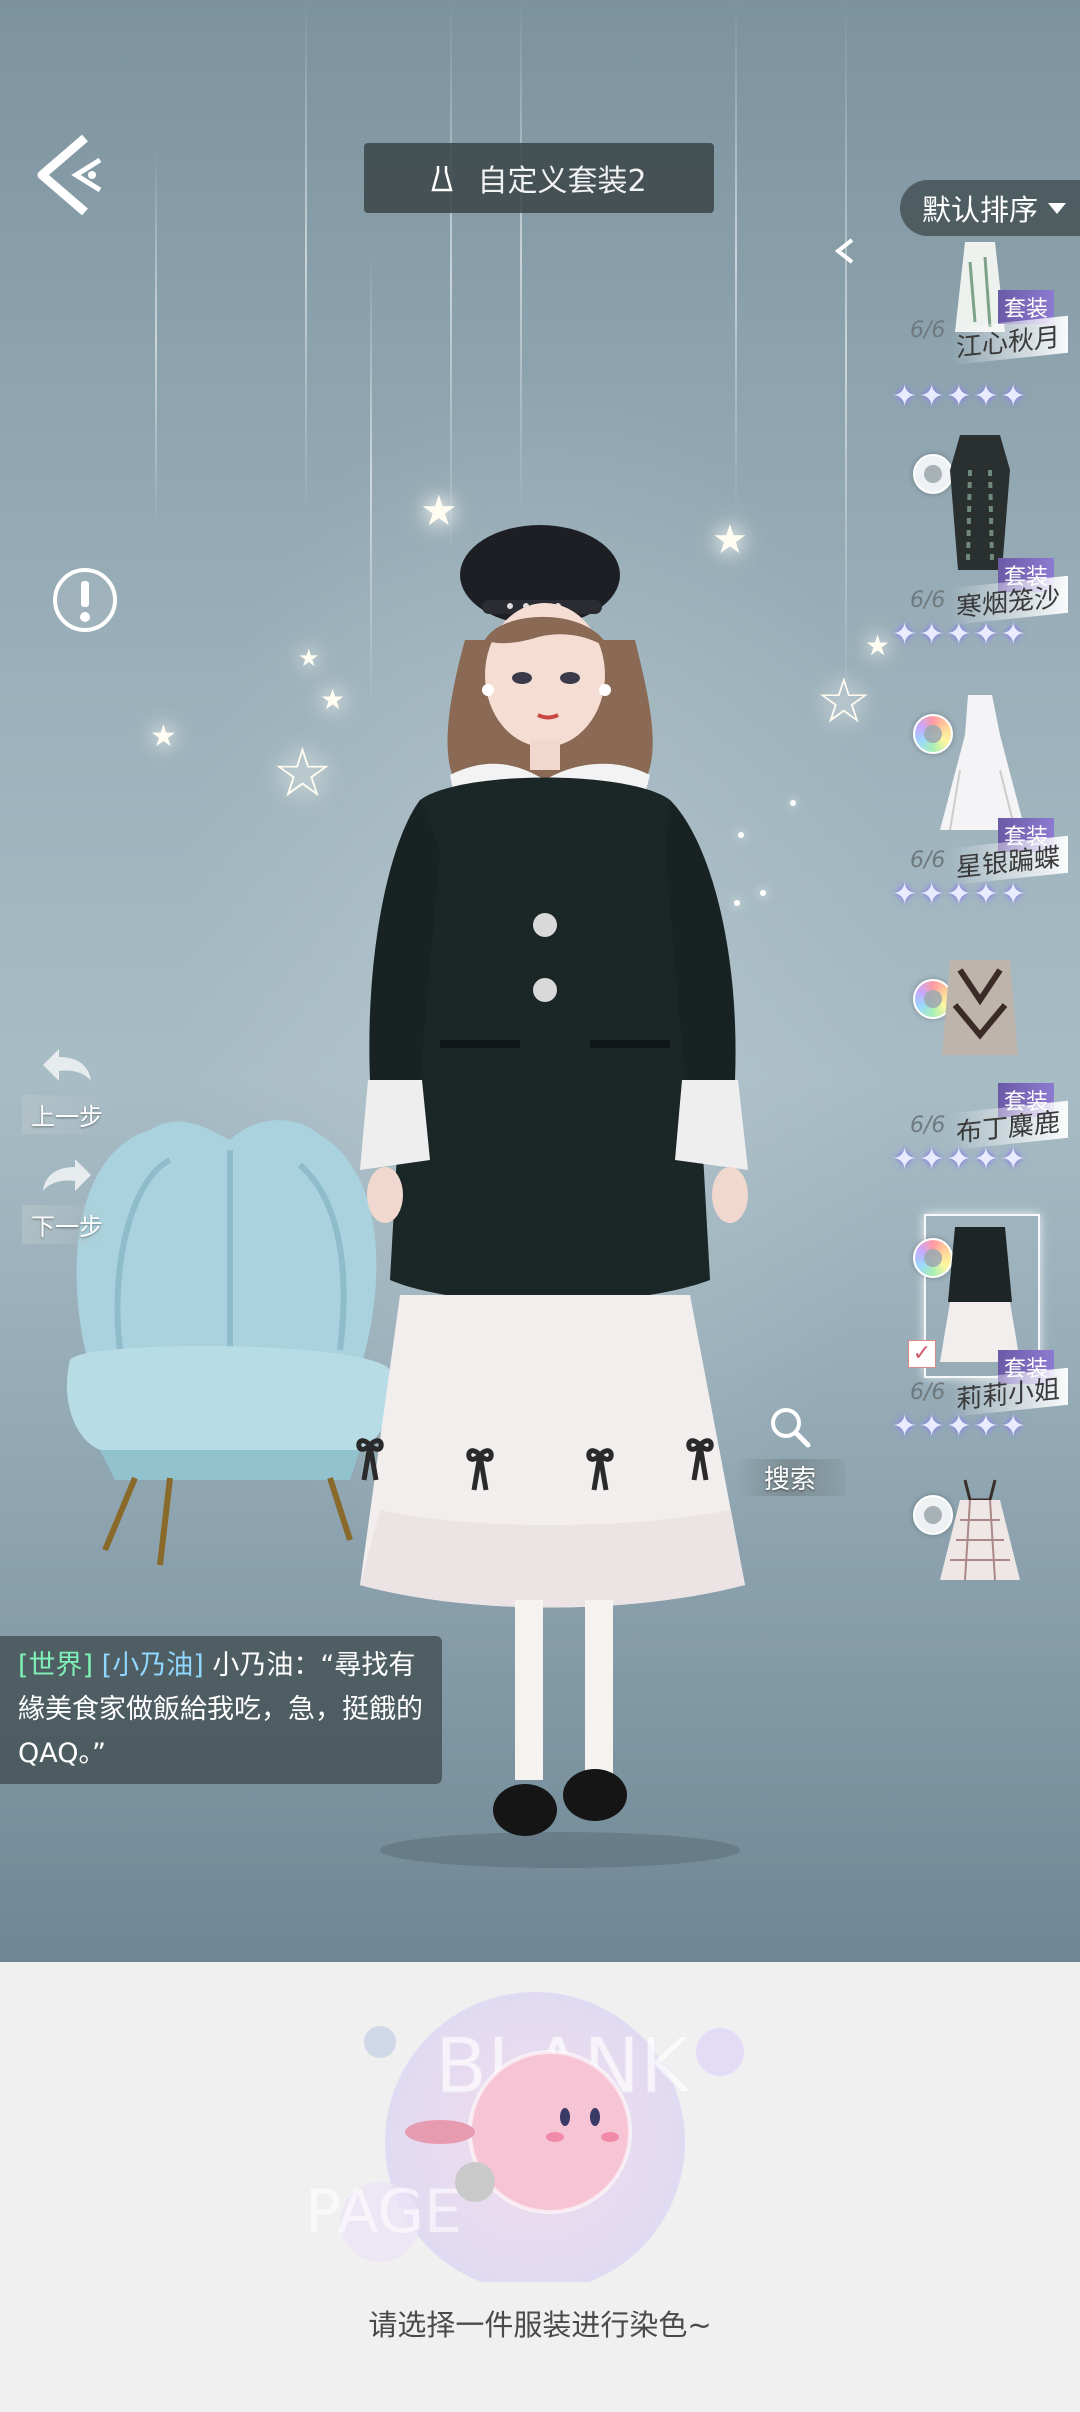  I want to click on checkmark-icon: ✓, so click(922, 1354).